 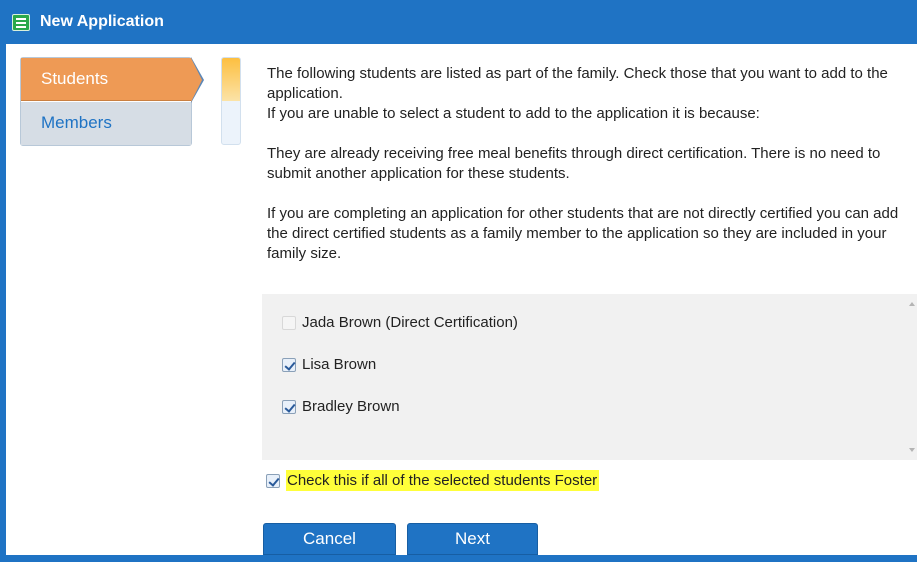 What do you see at coordinates (273, 480) in the screenshot?
I see `foster-checkbox` at bounding box center [273, 480].